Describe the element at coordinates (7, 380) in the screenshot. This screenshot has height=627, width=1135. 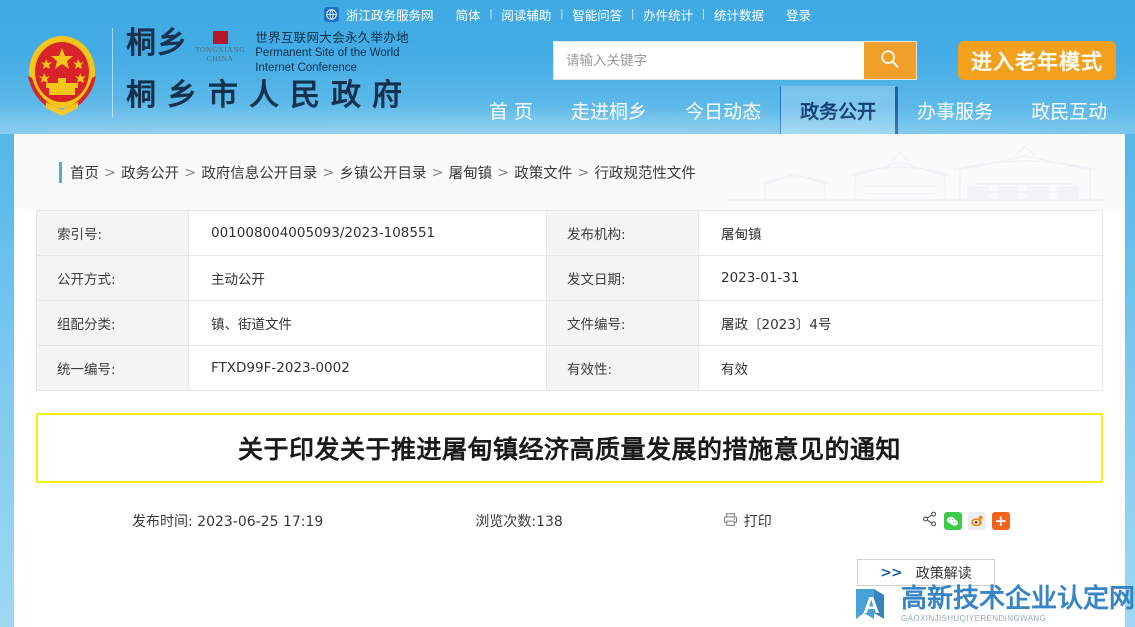
I see `left-background-strip` at that location.